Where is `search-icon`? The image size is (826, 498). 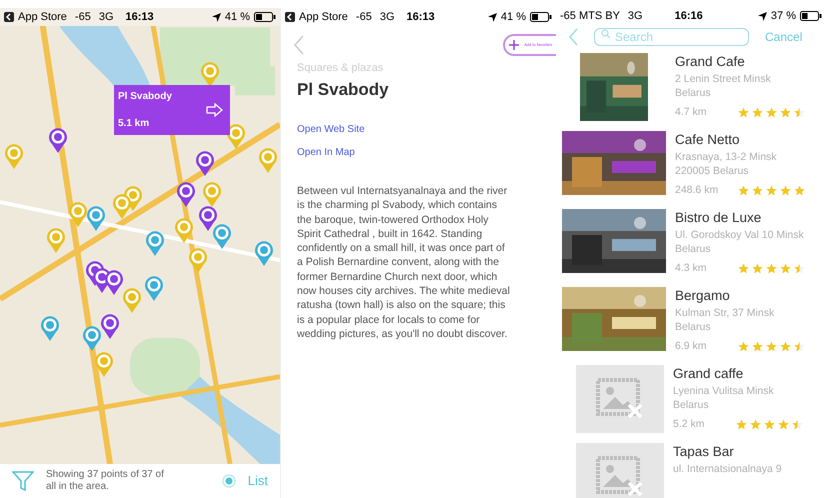
search-icon is located at coordinates (606, 33).